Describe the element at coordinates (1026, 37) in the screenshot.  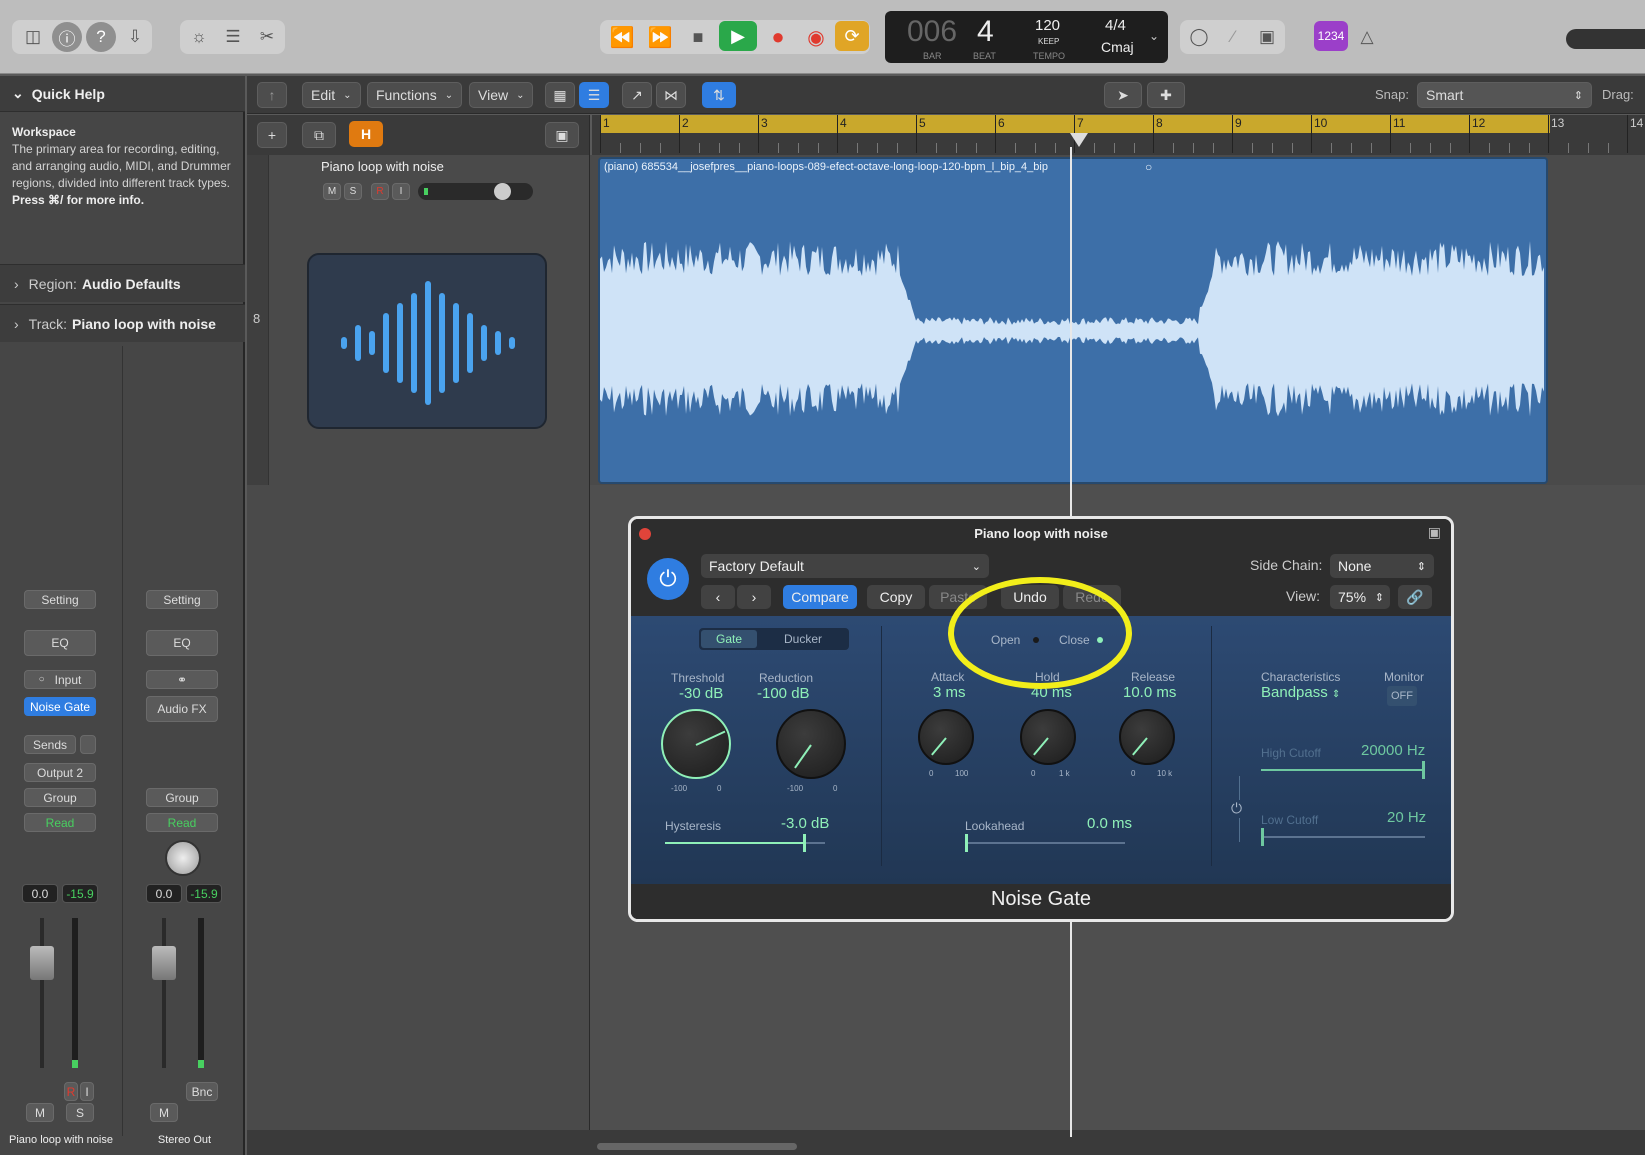
I see `lcd-display: 006 4 BAR BEAT 120 KEEP TEMPO 4/4 Cmaj ⌄` at that location.